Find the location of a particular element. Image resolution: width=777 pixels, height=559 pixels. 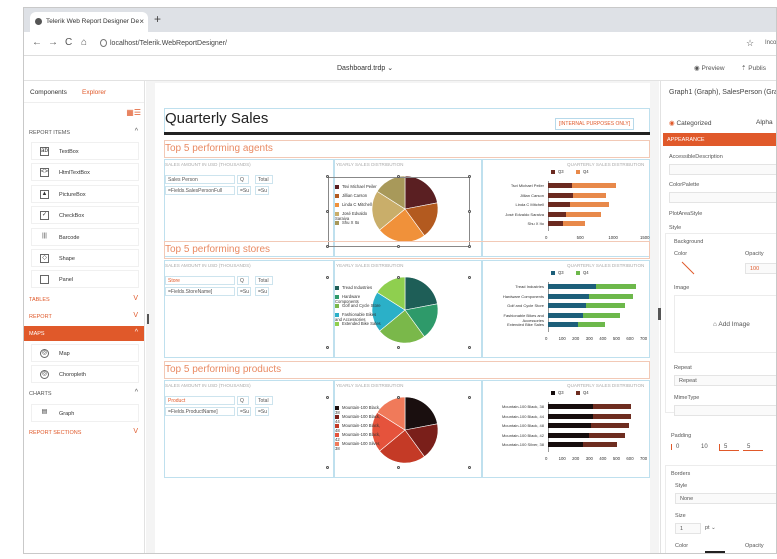

tab-components: Components is located at coordinates (48, 92).